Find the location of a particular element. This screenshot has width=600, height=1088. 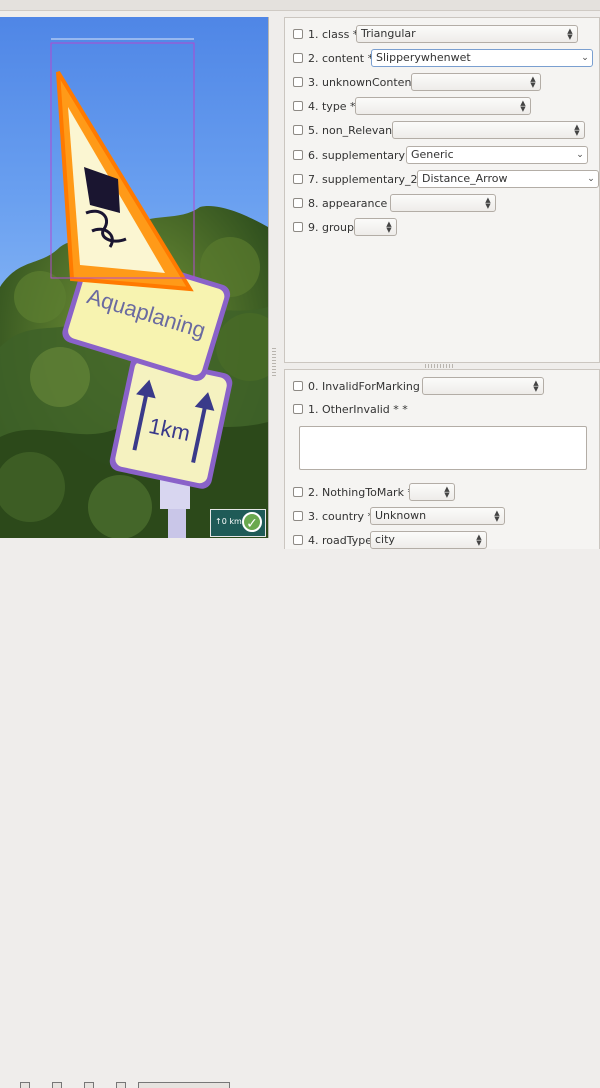

supplementary-dropdown: Generic ⌄ is located at coordinates (497, 155).